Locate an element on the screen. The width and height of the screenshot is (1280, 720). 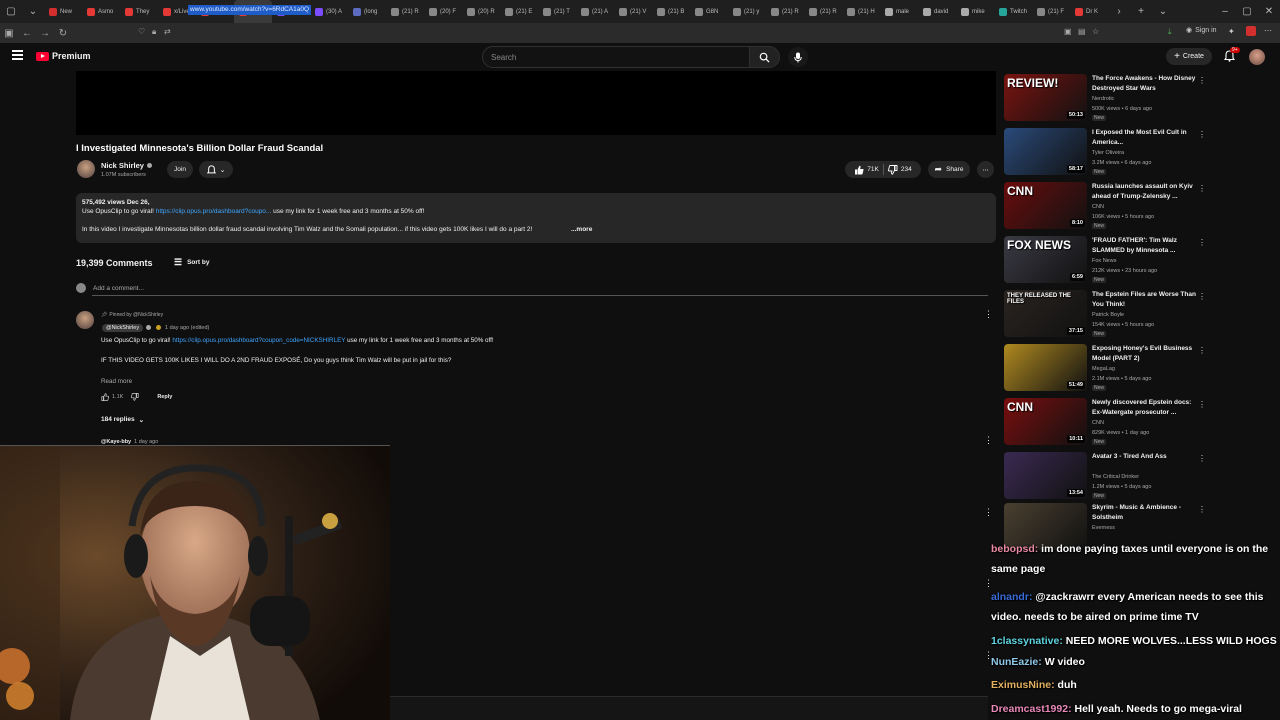
browser-tab: They is located at coordinates (139, 11).